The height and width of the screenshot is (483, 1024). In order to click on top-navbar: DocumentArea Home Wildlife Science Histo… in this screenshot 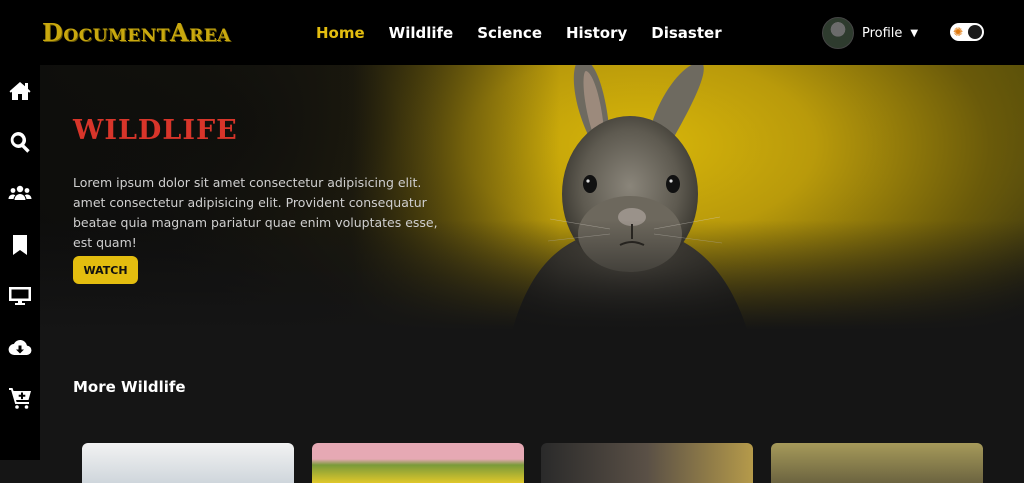, I will do `click(512, 32)`.